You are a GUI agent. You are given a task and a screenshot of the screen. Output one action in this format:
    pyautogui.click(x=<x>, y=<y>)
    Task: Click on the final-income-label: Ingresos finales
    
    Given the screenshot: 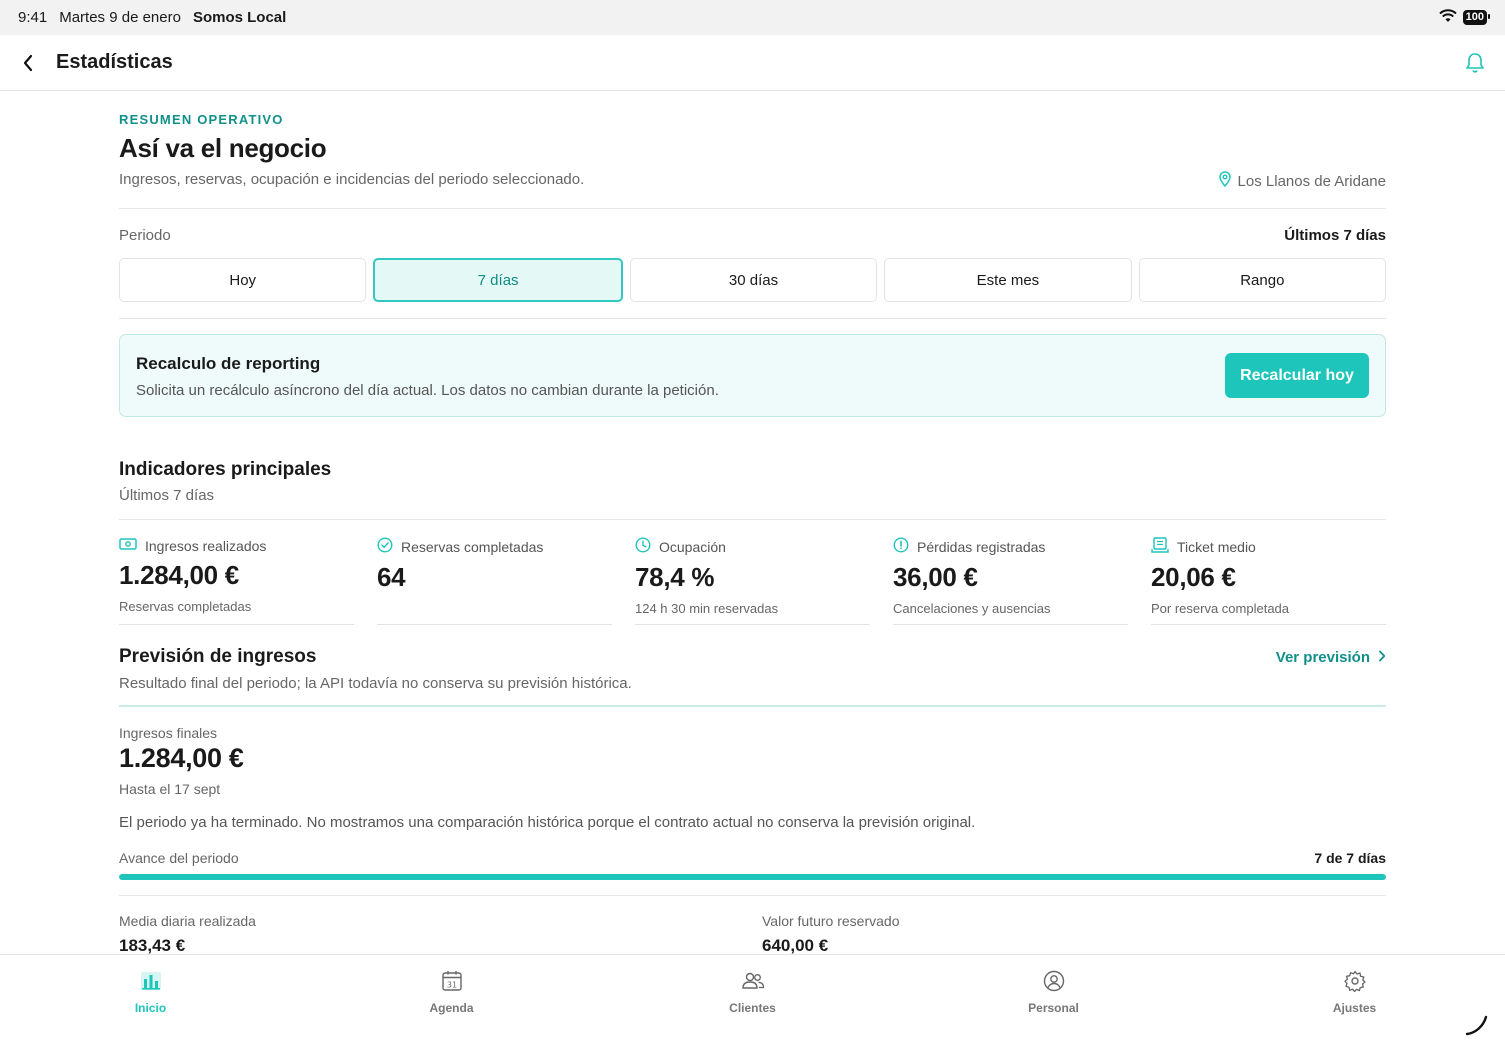 What is the action you would take?
    pyautogui.click(x=168, y=733)
    